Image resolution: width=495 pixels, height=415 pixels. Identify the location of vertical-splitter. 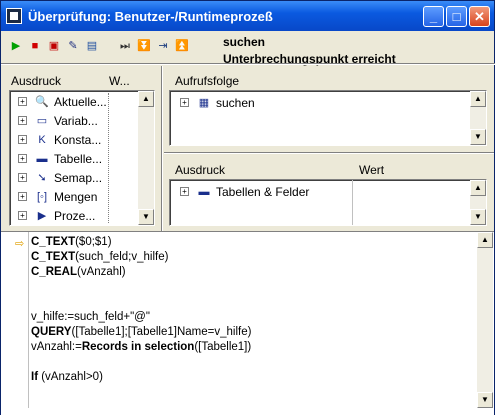
(162, 148).